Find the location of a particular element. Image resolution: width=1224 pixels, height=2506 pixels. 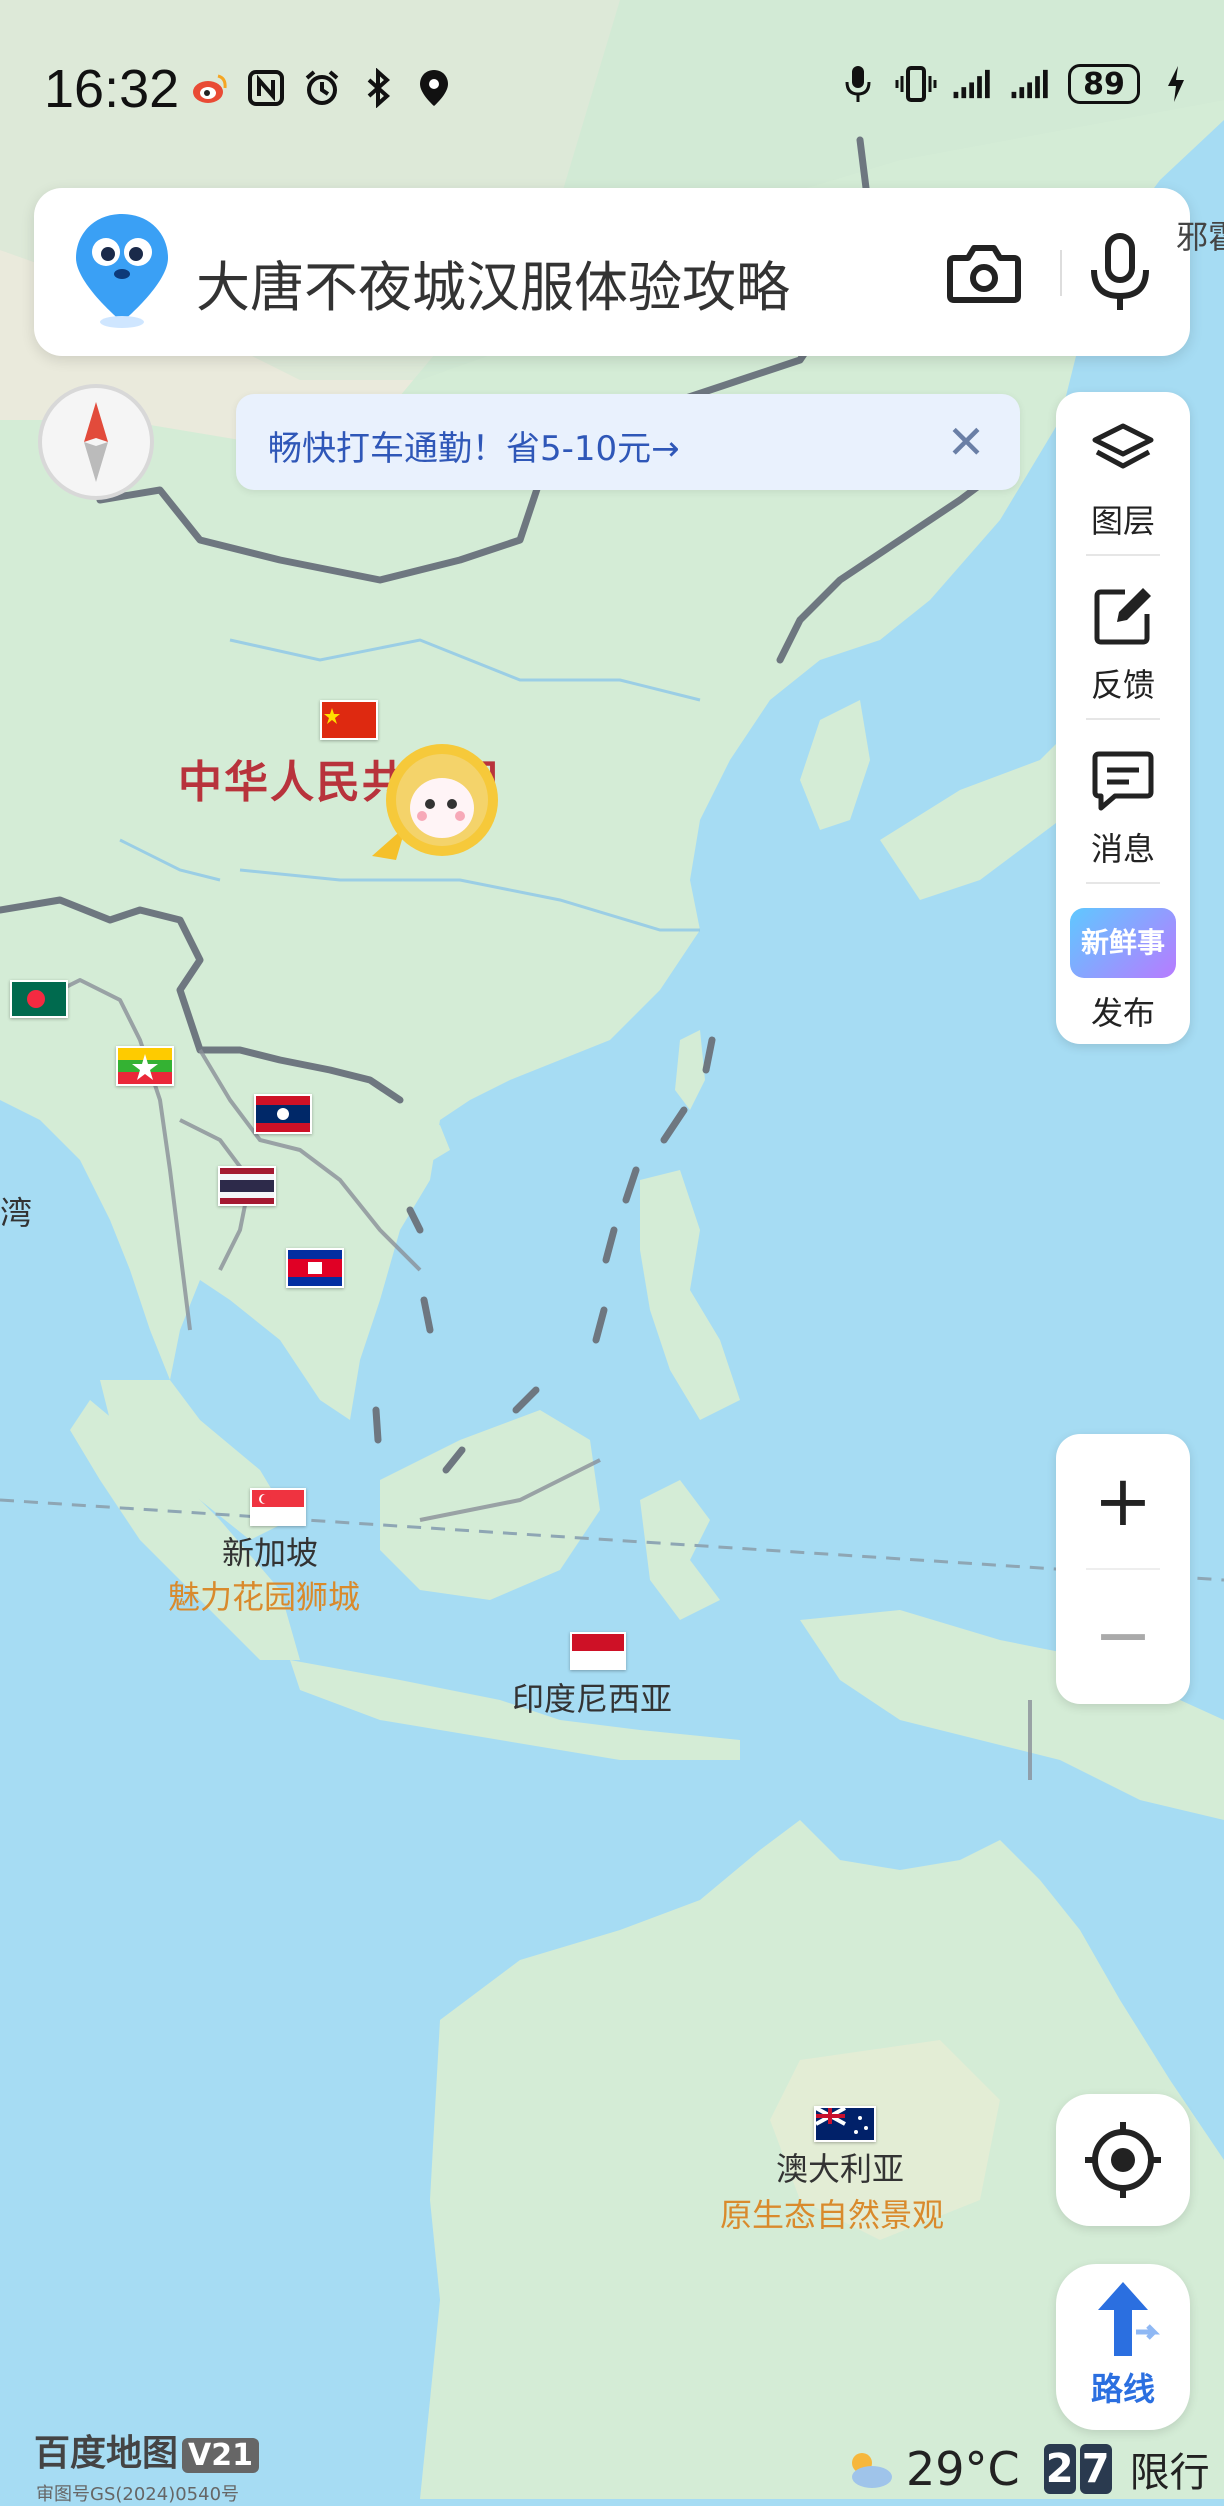

crosshair-icon is located at coordinates (1123, 2160).